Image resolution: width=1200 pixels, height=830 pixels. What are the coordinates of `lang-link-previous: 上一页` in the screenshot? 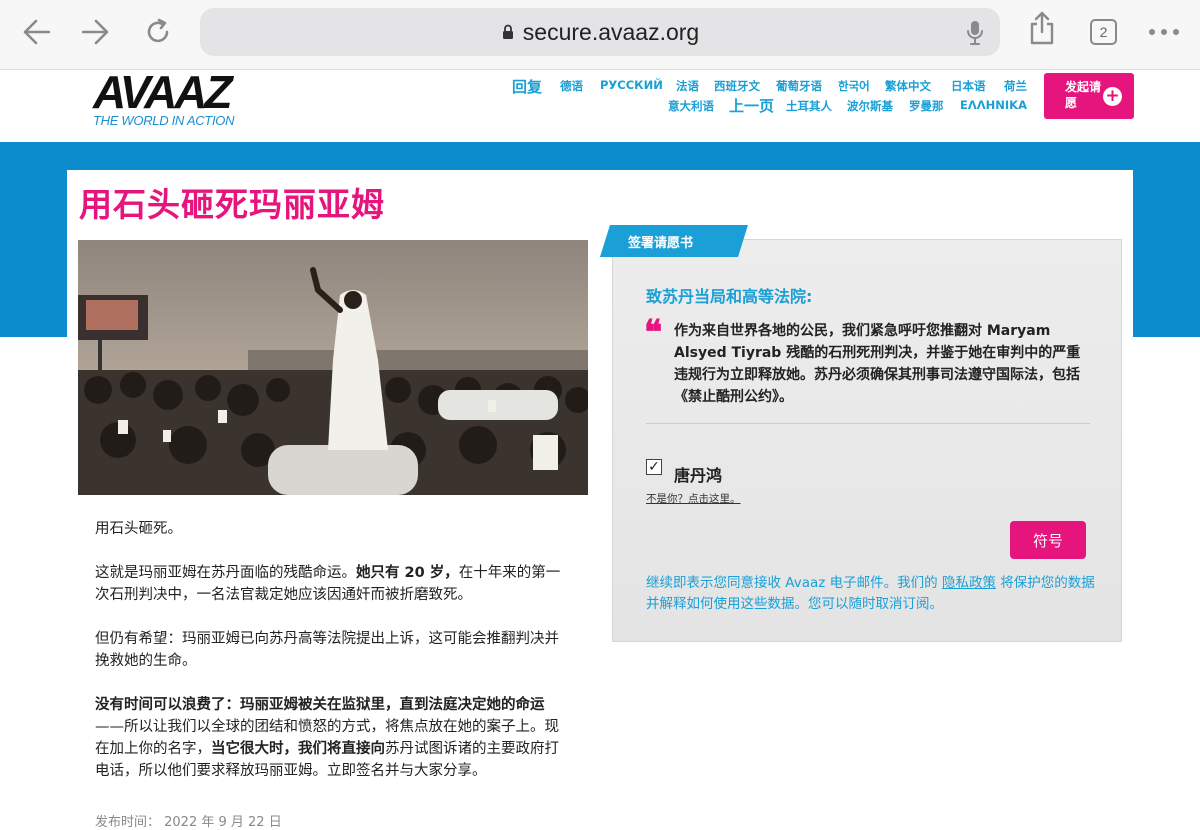 It's located at (751, 105).